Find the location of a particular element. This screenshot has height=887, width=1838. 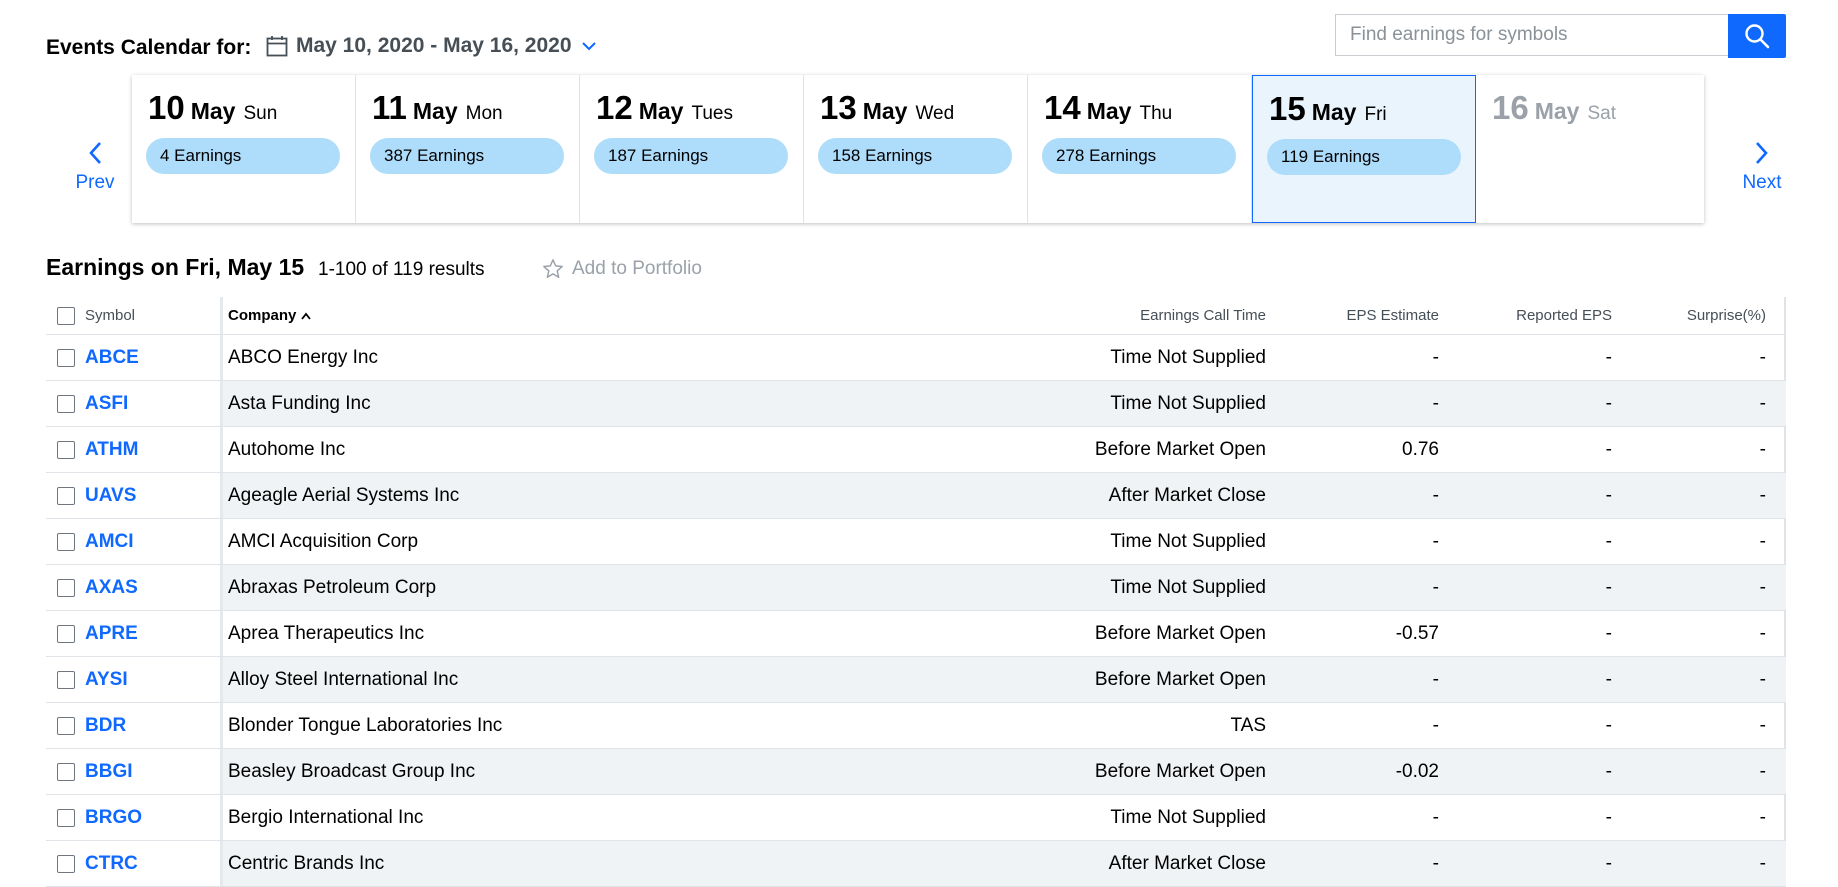

day-card-tue: 12 May Tues 187 Earnings is located at coordinates (692, 149).